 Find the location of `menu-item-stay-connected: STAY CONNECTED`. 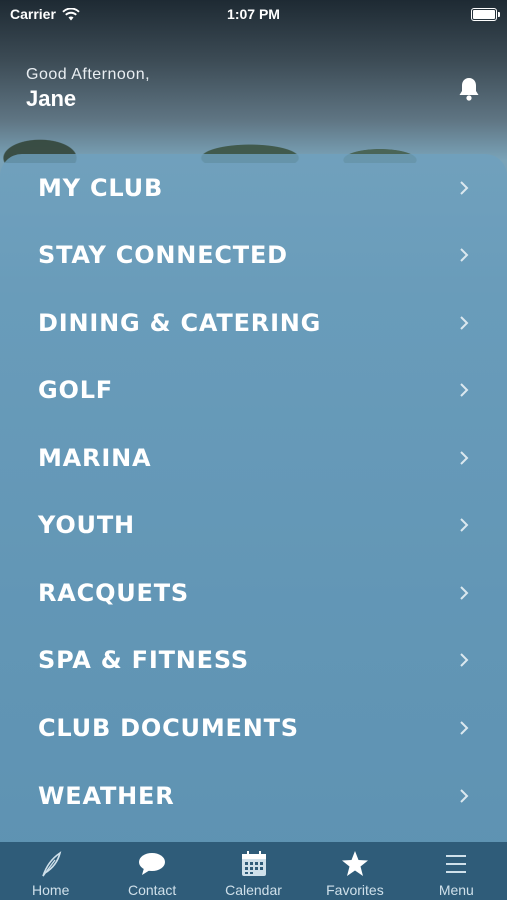

menu-item-stay-connected: STAY CONNECTED is located at coordinates (253, 254).